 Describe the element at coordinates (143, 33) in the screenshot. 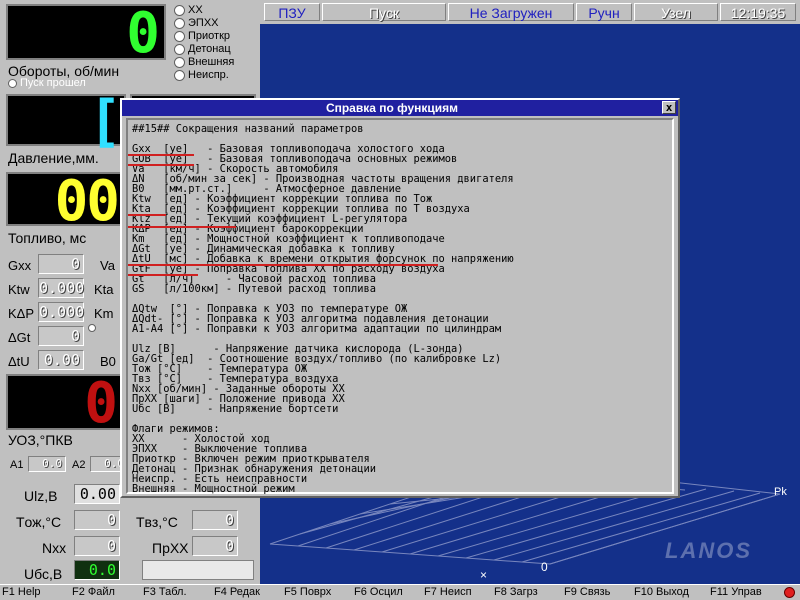

I see `rpm-value: 0` at that location.